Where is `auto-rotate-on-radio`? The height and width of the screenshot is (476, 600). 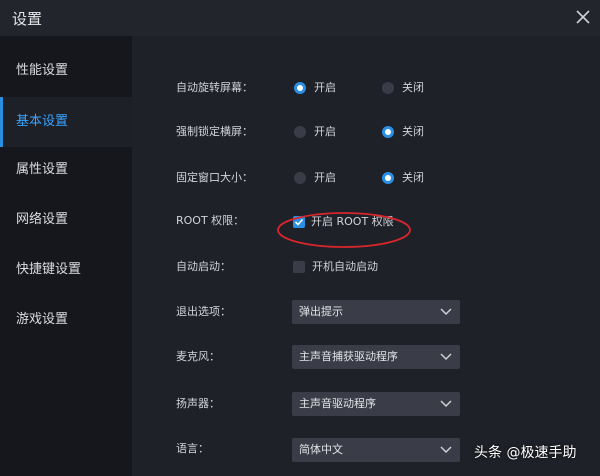
auto-rotate-on-radio is located at coordinates (300, 88).